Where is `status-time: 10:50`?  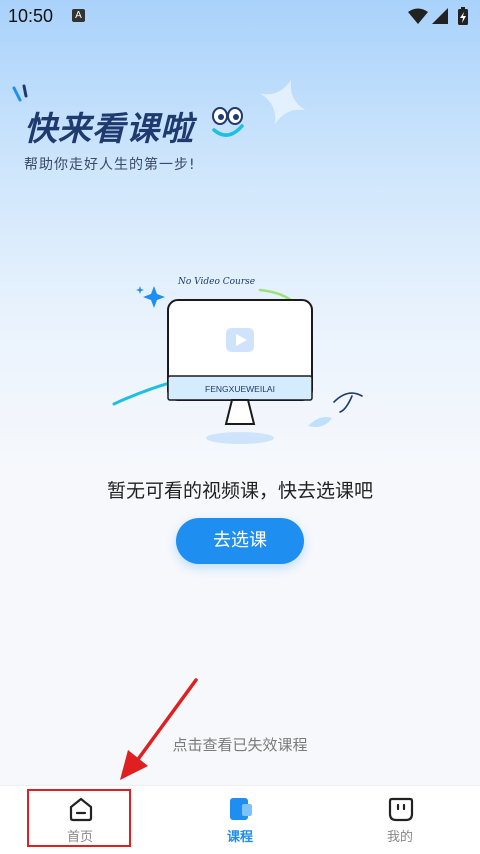
status-time: 10:50 is located at coordinates (31, 16).